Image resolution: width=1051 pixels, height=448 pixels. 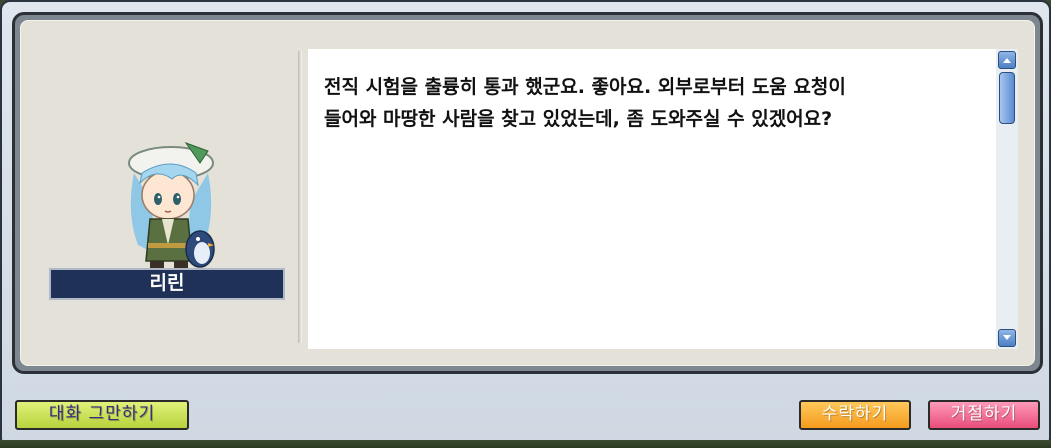 What do you see at coordinates (578, 119) in the screenshot?
I see `dialogue-line: 들어와 마땅한 사람을 찾고 있었는데, 좀 도와주실 수 있겠어요?` at bounding box center [578, 119].